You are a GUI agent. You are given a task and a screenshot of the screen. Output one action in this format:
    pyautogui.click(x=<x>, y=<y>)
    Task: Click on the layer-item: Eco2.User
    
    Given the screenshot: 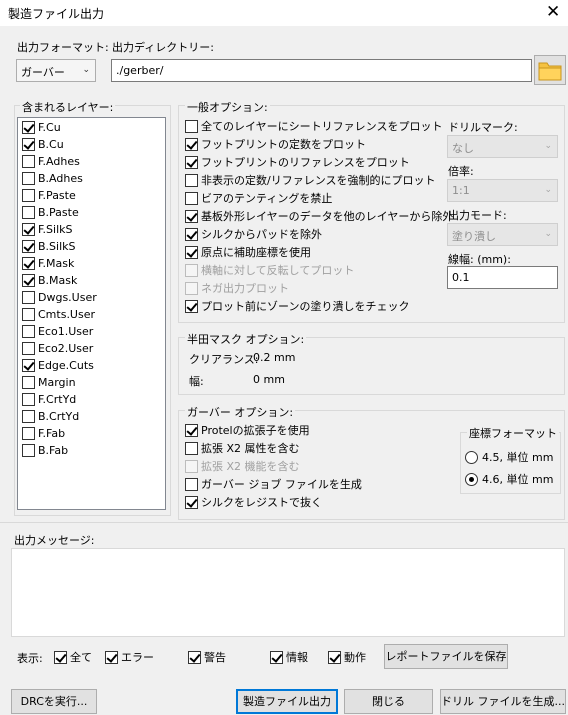 What is the action you would take?
    pyautogui.click(x=57, y=350)
    